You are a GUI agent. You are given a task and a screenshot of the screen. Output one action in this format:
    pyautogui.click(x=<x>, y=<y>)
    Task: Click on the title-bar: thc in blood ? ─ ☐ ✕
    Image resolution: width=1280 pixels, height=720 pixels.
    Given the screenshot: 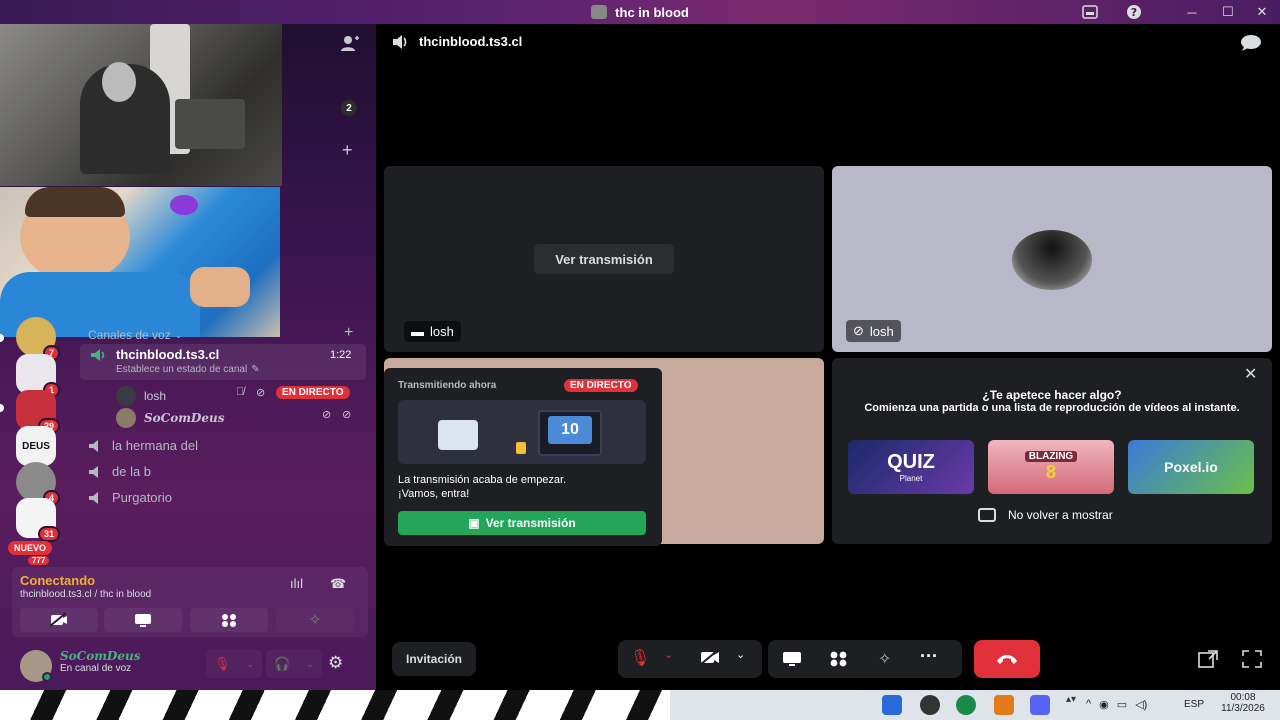 What is the action you would take?
    pyautogui.click(x=640, y=12)
    